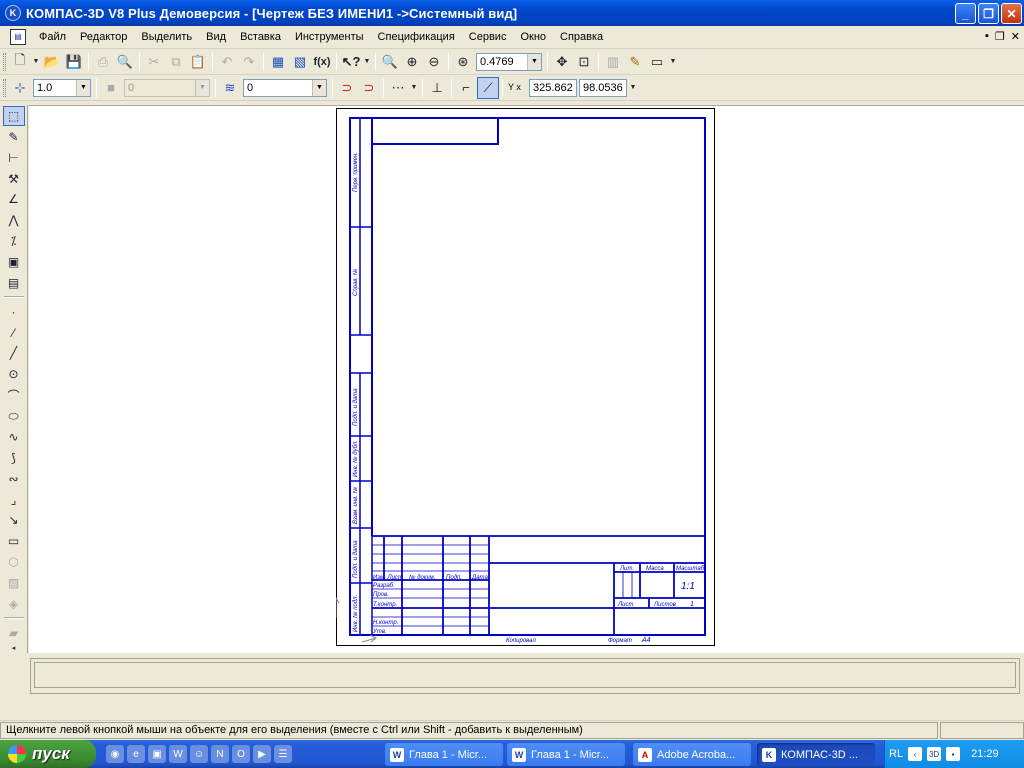 The image size is (1024, 768). I want to click on close-button: ✕, so click(1011, 13).